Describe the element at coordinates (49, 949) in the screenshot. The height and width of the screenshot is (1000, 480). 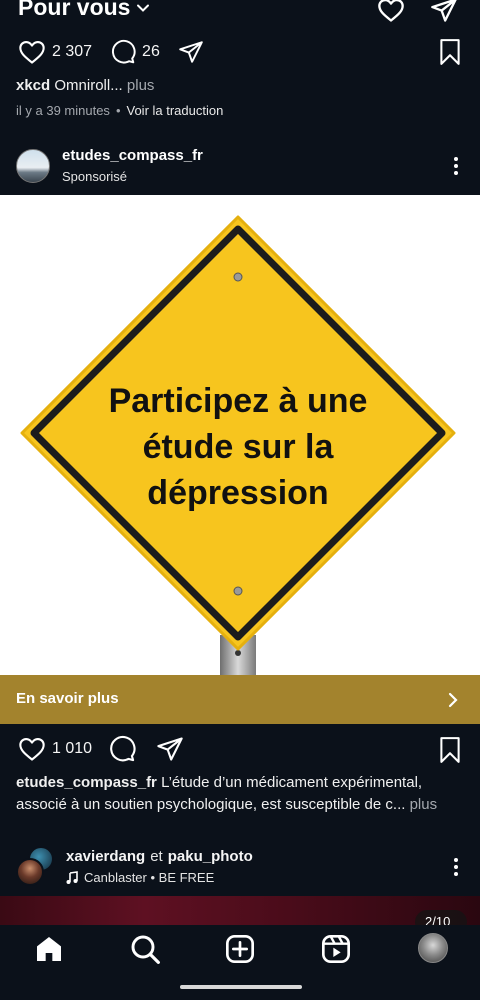
I see `home-icon` at that location.